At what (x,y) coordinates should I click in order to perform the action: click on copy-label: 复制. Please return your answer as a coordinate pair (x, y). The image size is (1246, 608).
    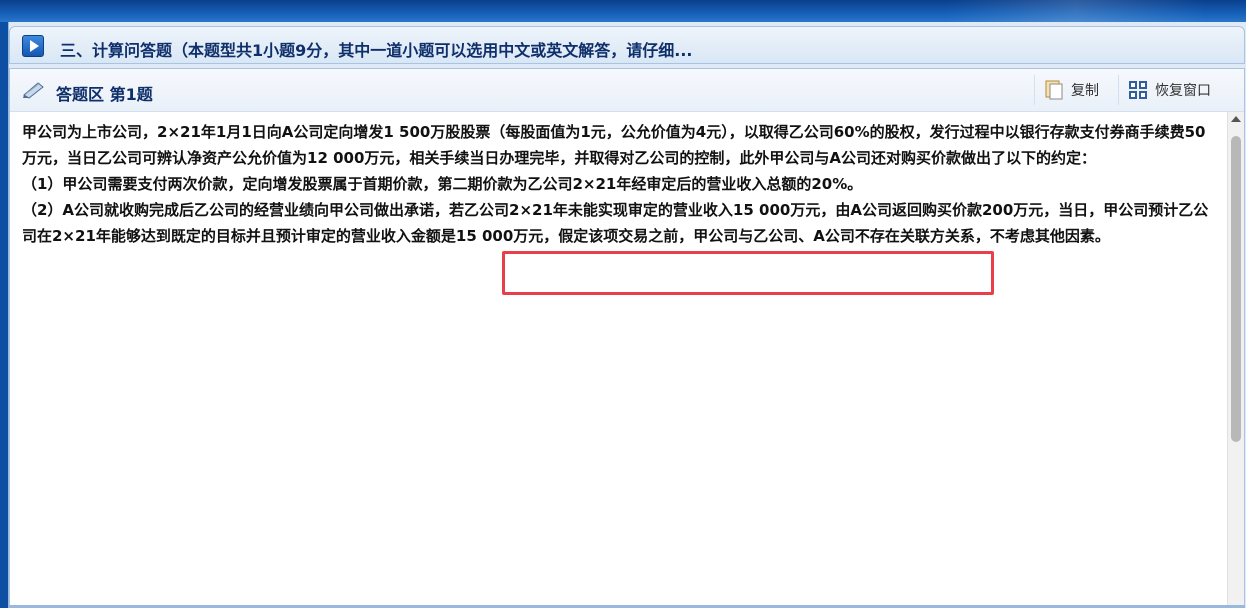
    Looking at the image, I should click on (1085, 91).